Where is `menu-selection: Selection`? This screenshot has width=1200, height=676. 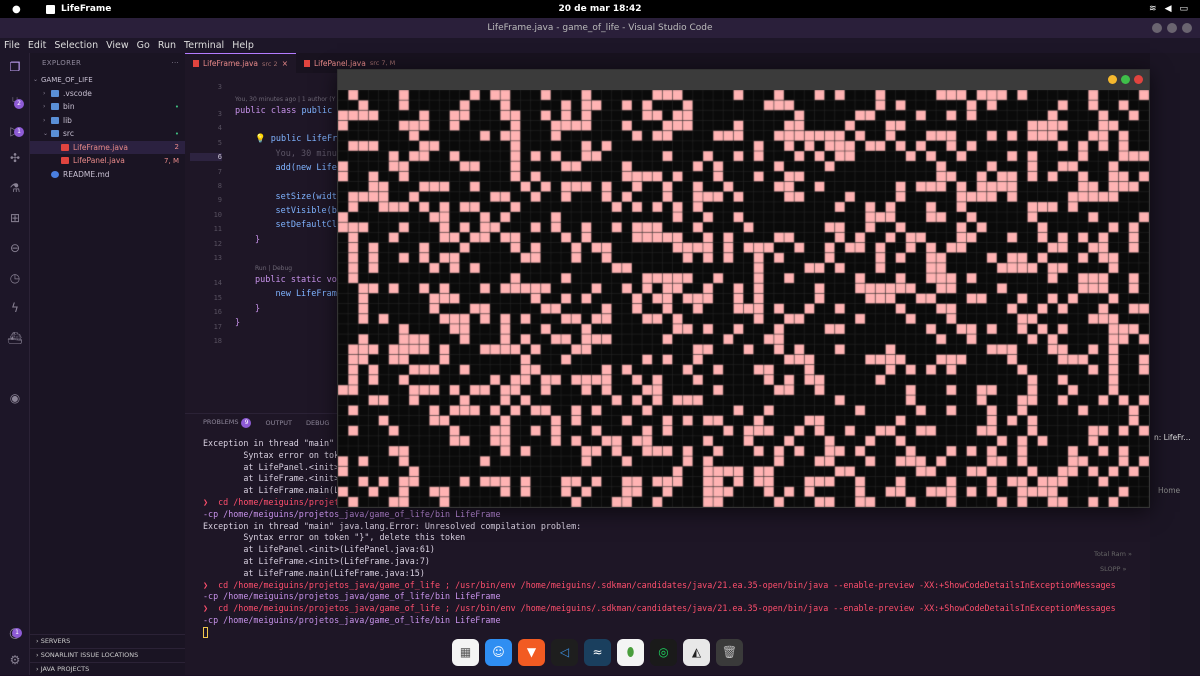 menu-selection: Selection is located at coordinates (76, 45).